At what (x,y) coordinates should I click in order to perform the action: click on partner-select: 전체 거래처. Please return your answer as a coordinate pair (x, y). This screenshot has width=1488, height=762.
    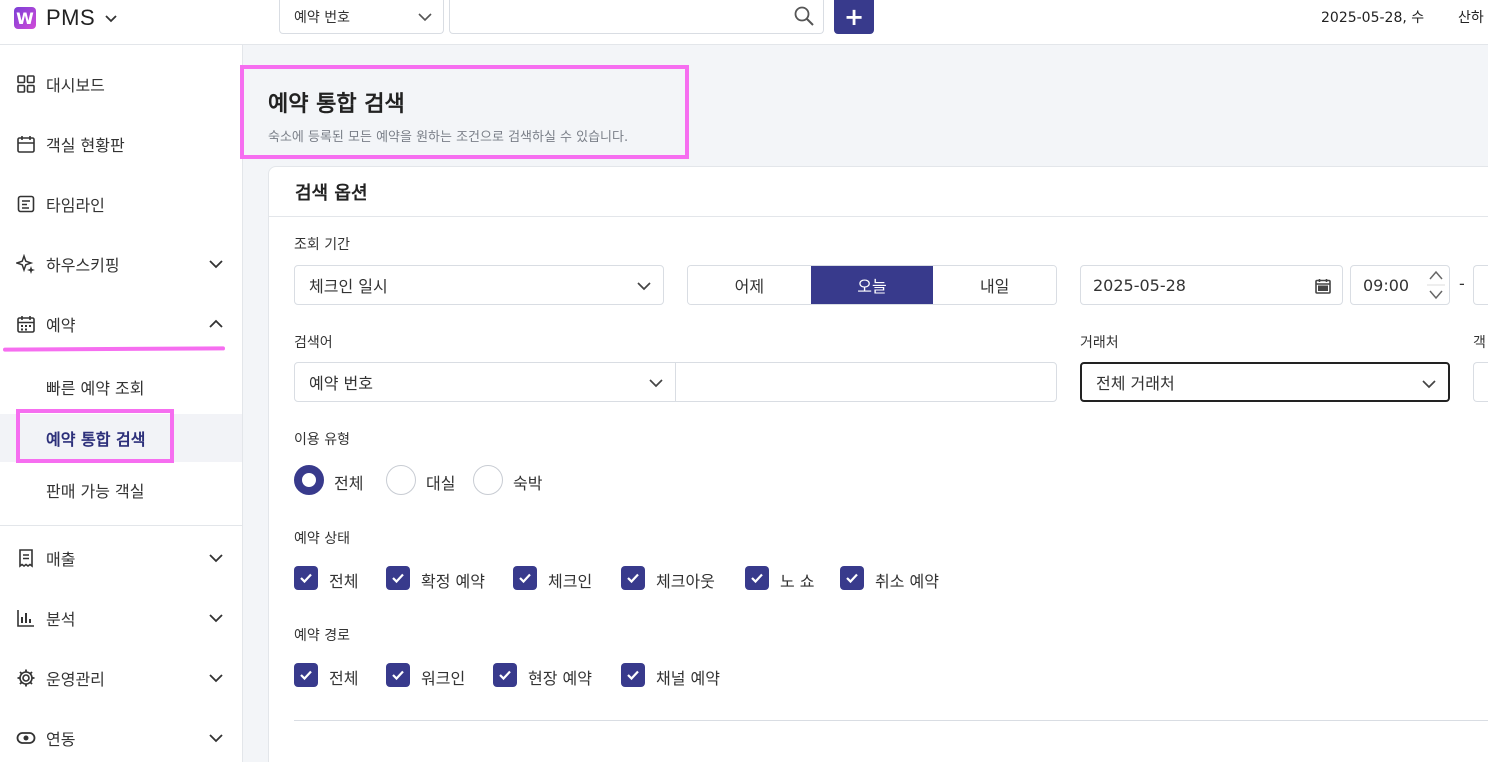
    Looking at the image, I should click on (1265, 382).